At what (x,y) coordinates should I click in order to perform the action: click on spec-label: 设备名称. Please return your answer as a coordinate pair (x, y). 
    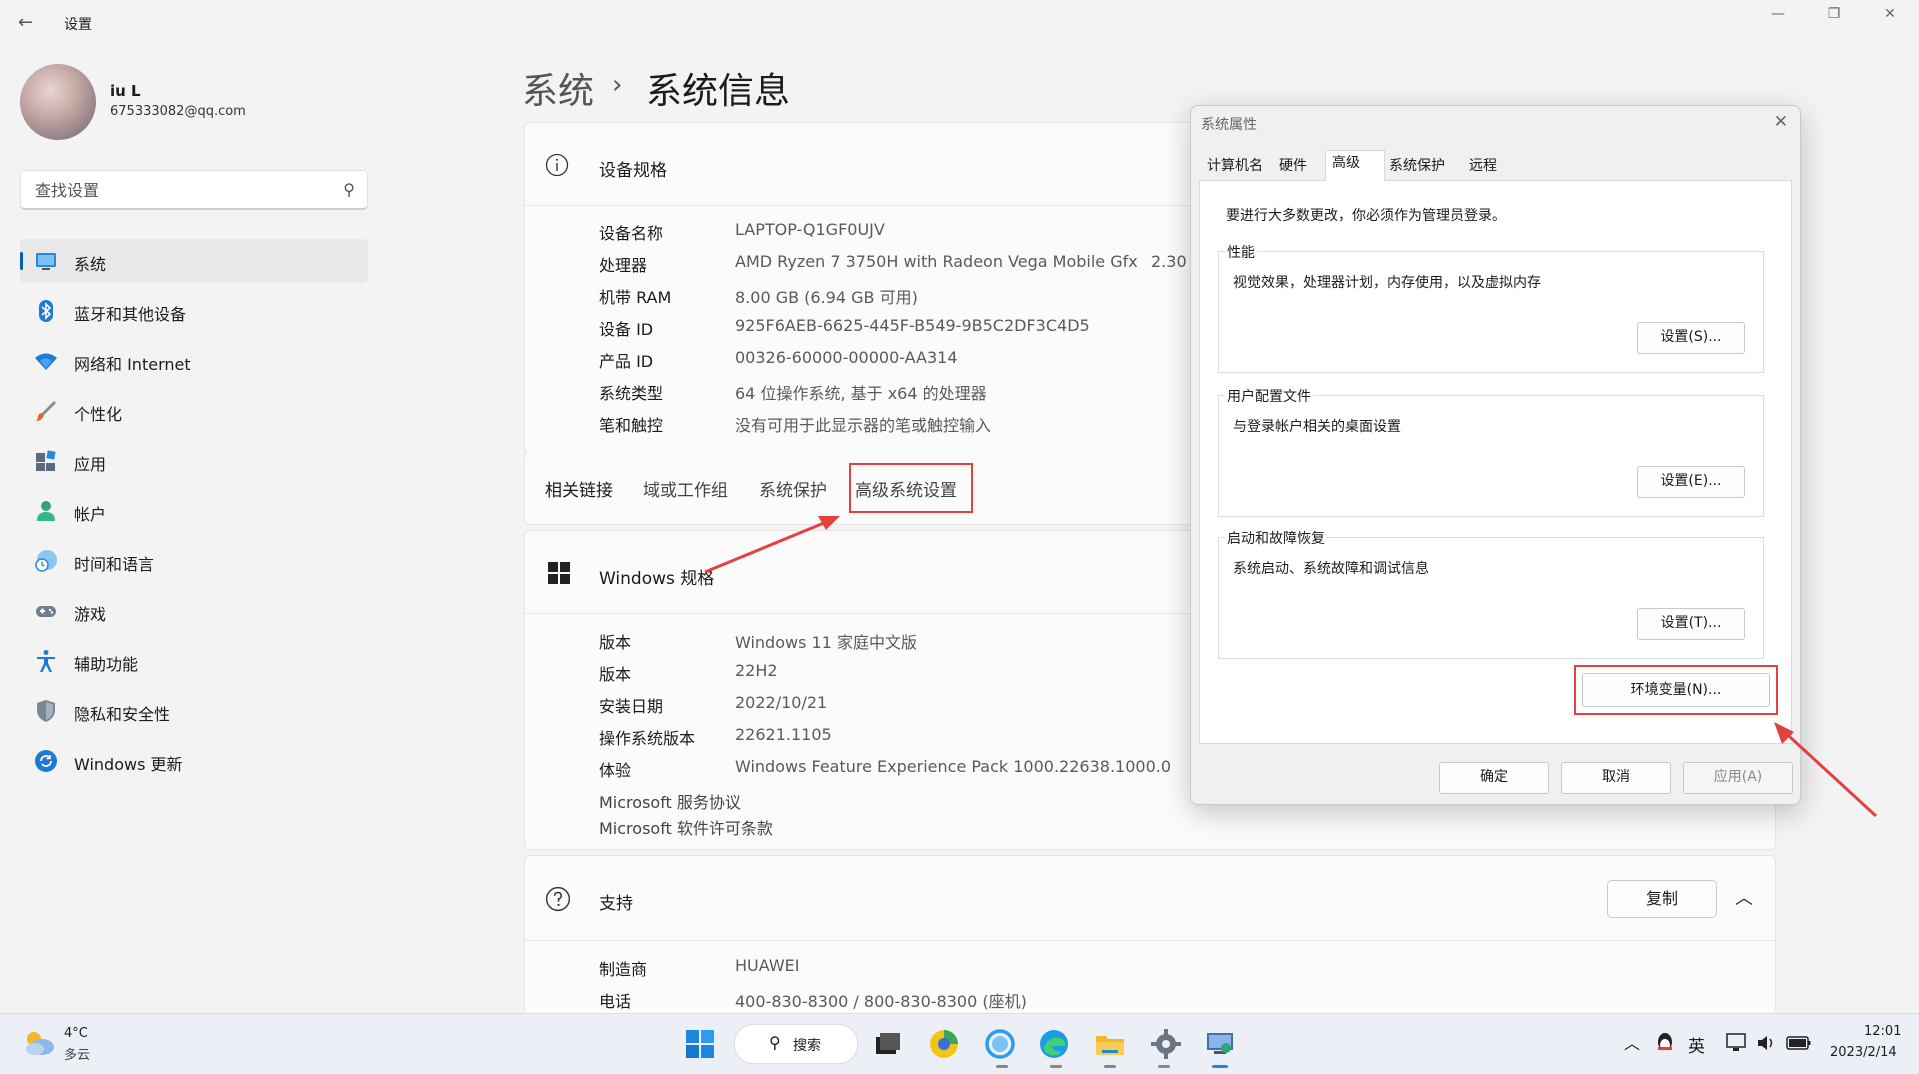
    Looking at the image, I should click on (631, 233).